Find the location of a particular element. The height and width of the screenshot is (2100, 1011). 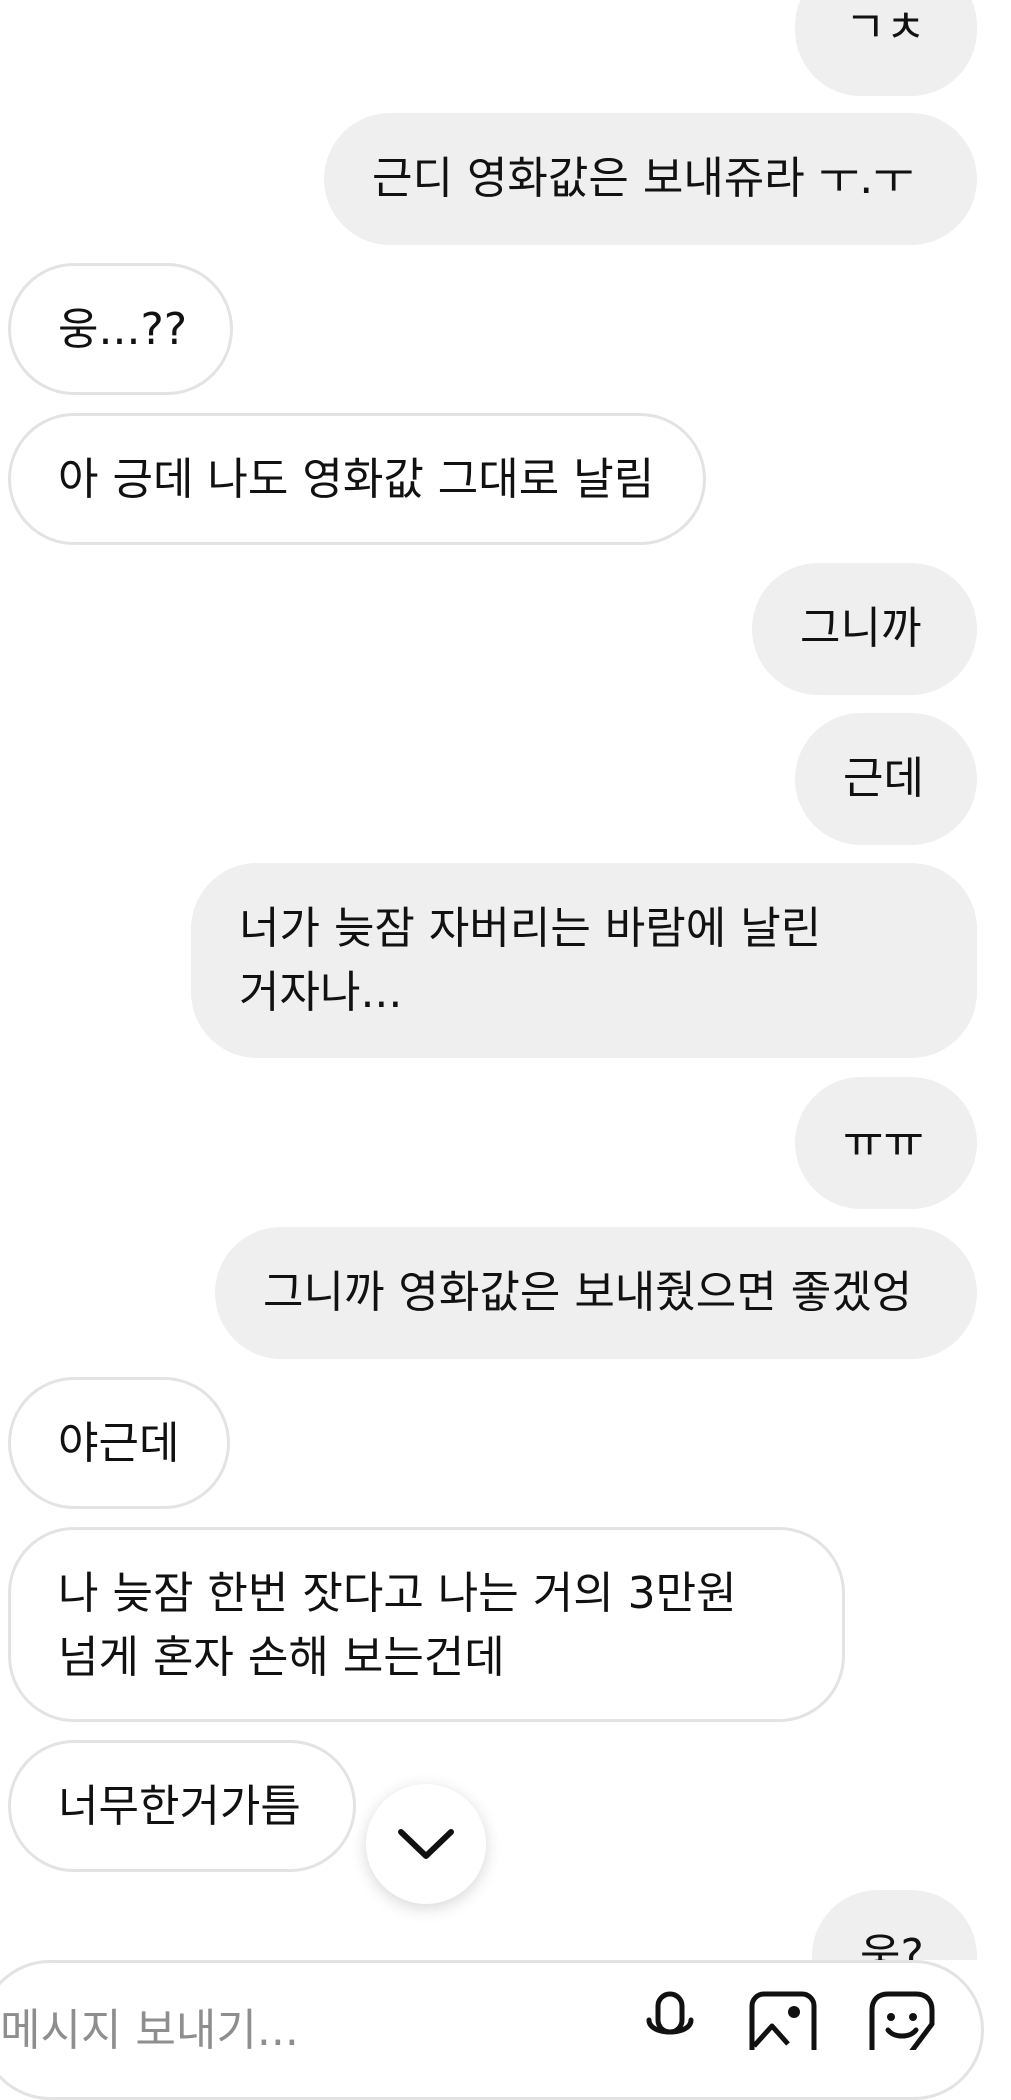

message-bubble-sent: 근데 is located at coordinates (886, 779).